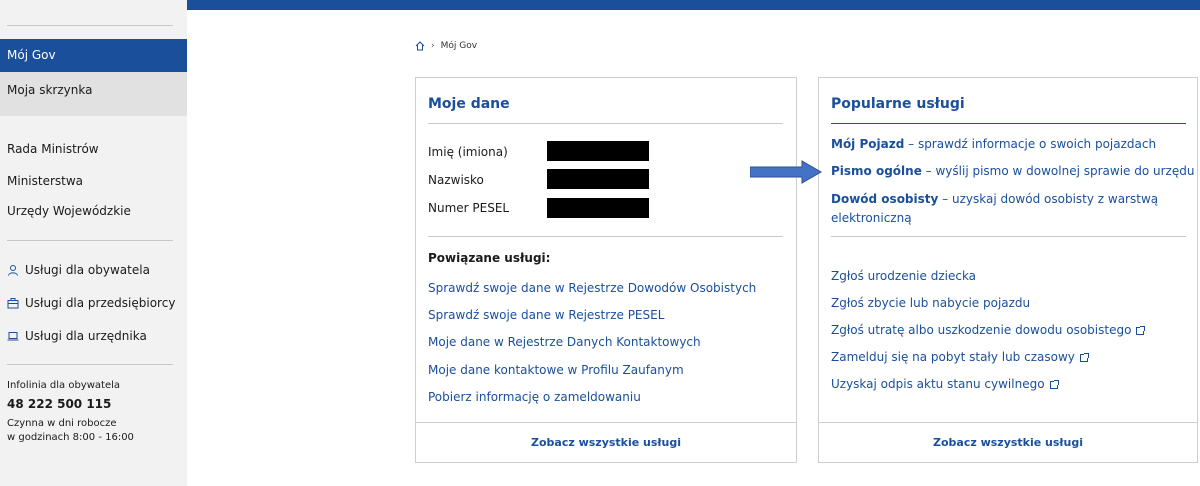  I want to click on featured-service-dowod-osobisty-cont: elektroniczną, so click(871, 218).